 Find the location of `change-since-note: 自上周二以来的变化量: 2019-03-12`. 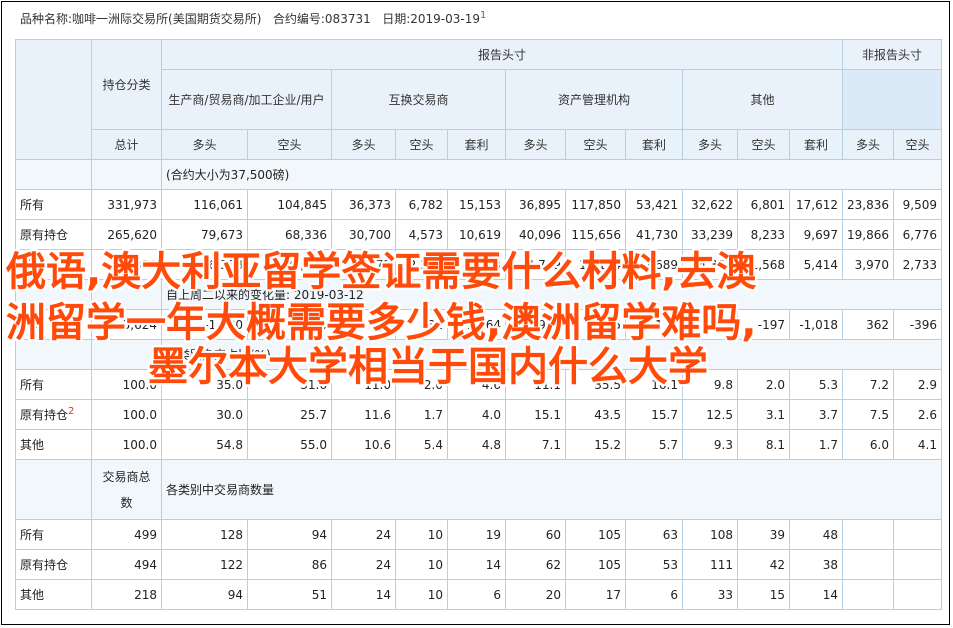

change-since-note: 自上周二以来的变化量: 2019-03-12 is located at coordinates (551, 294).